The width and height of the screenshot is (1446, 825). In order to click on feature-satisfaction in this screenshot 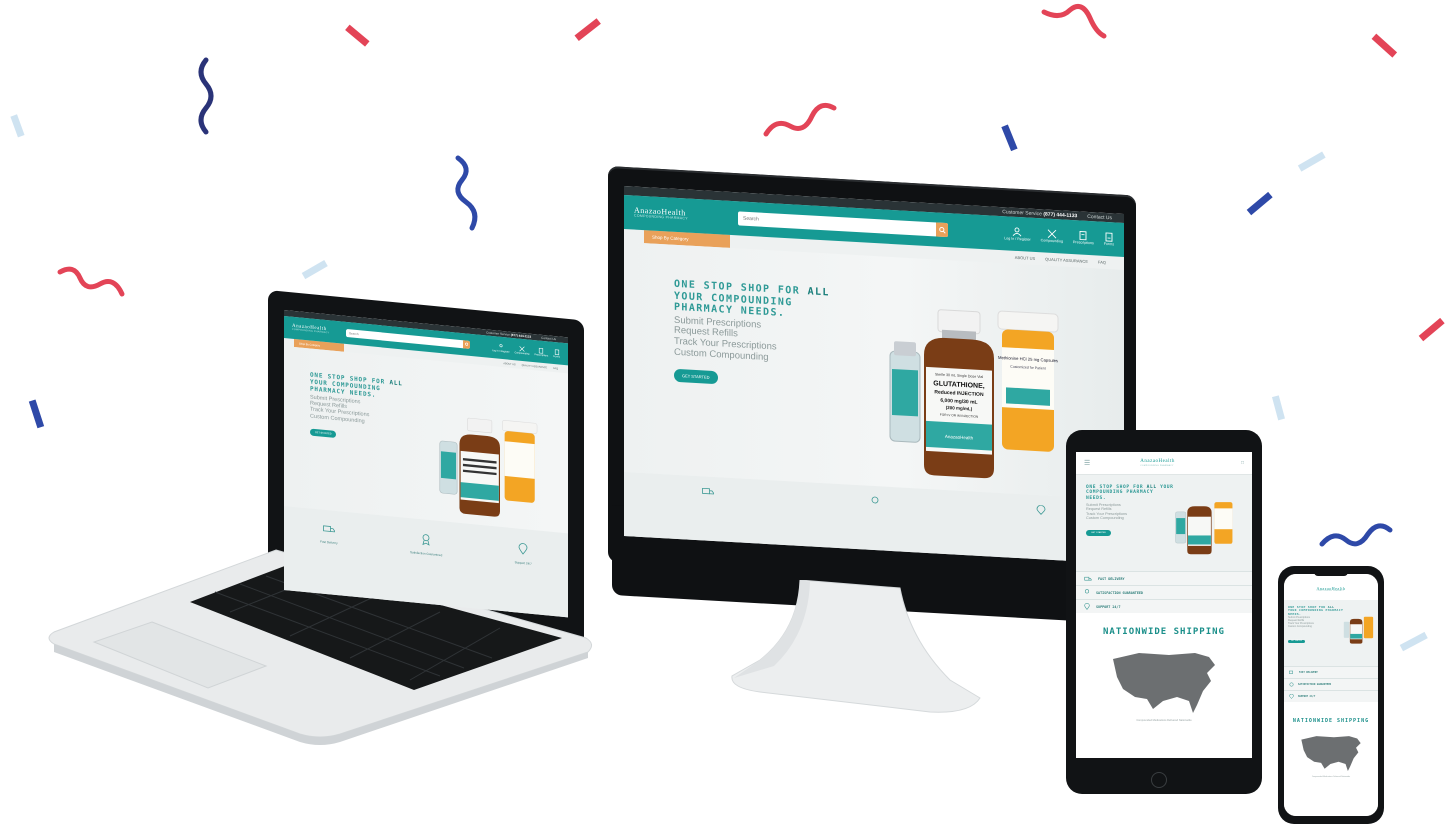, I will do `click(875, 501)`.